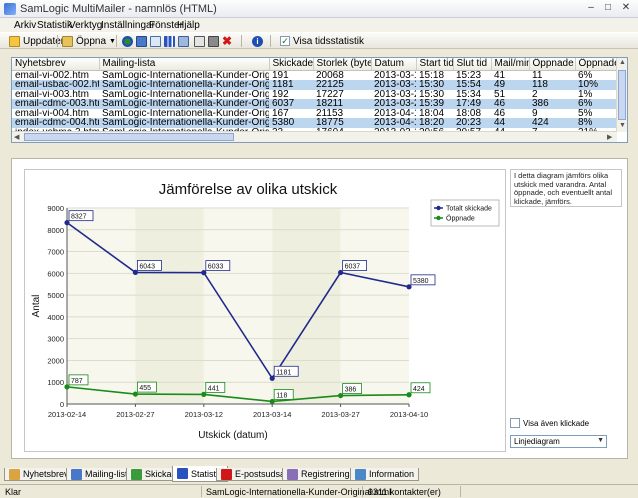 This screenshot has height=498, width=638. I want to click on show-time-stats-checkbox: ✓, so click(285, 41).